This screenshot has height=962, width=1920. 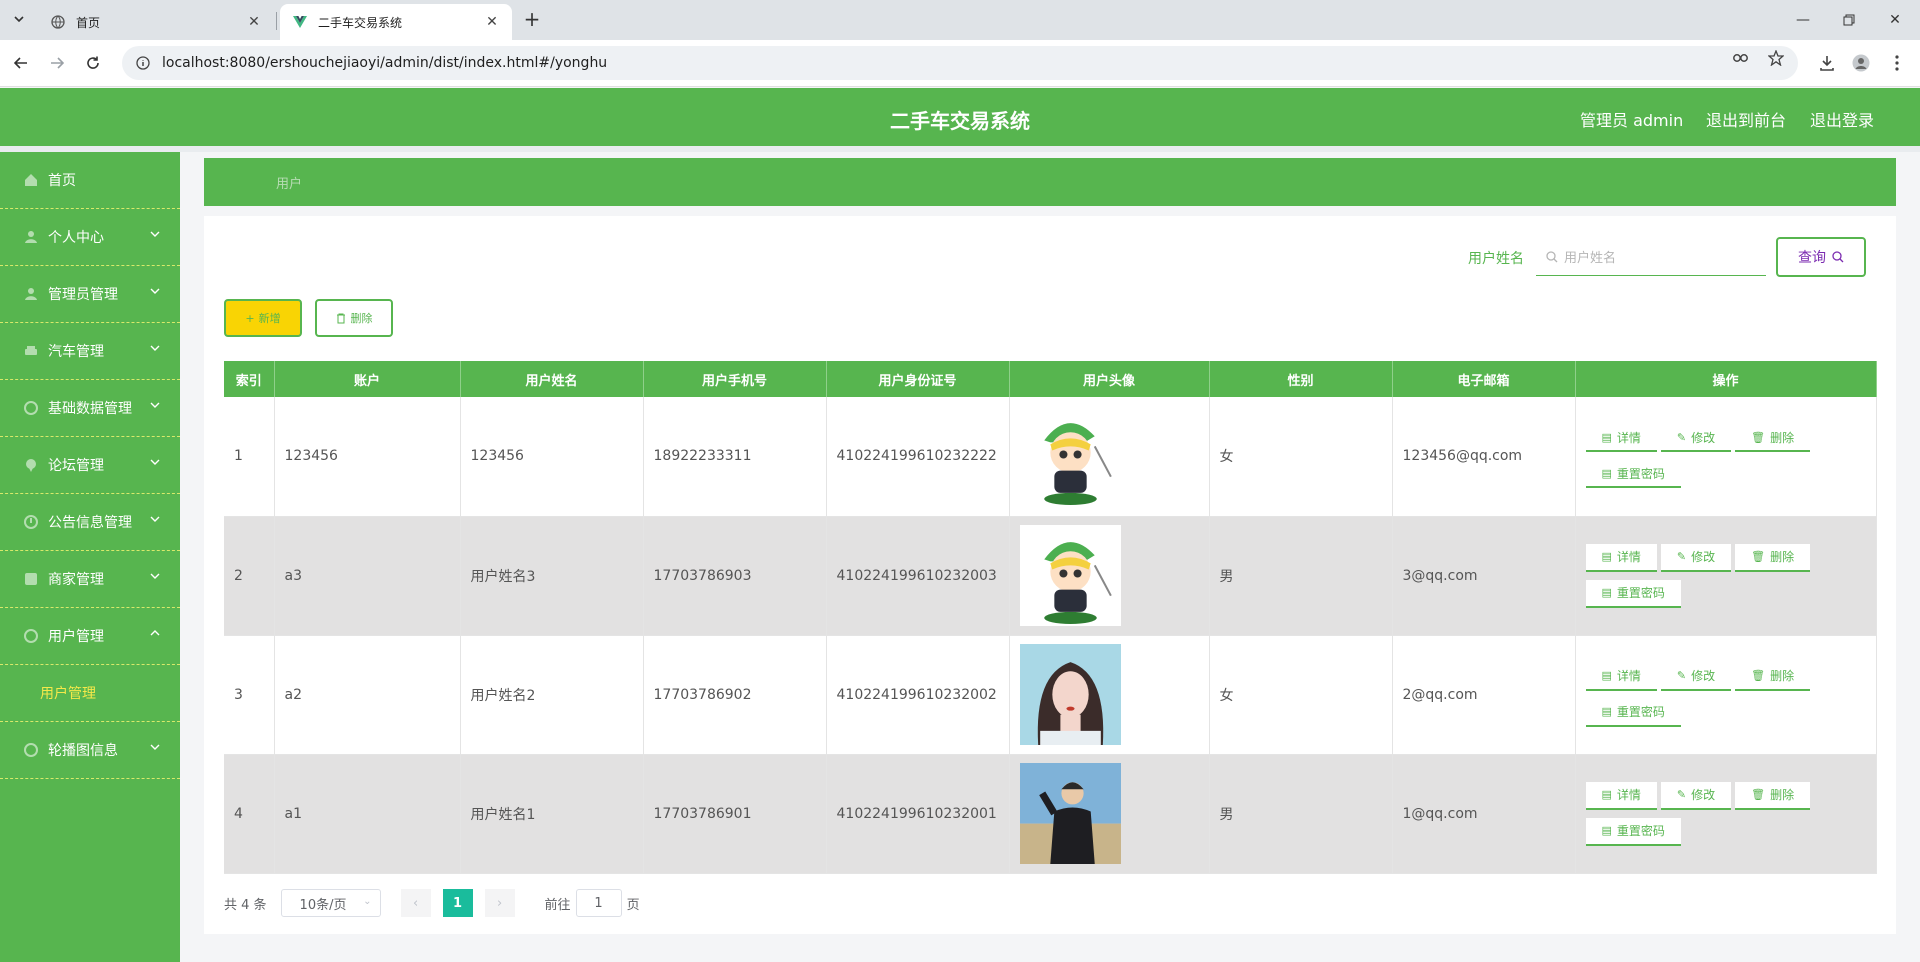 I want to click on globe-icon, so click(x=58, y=22).